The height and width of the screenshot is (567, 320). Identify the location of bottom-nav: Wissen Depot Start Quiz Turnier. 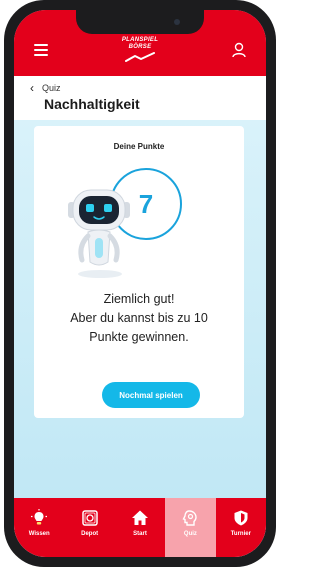
(140, 527).